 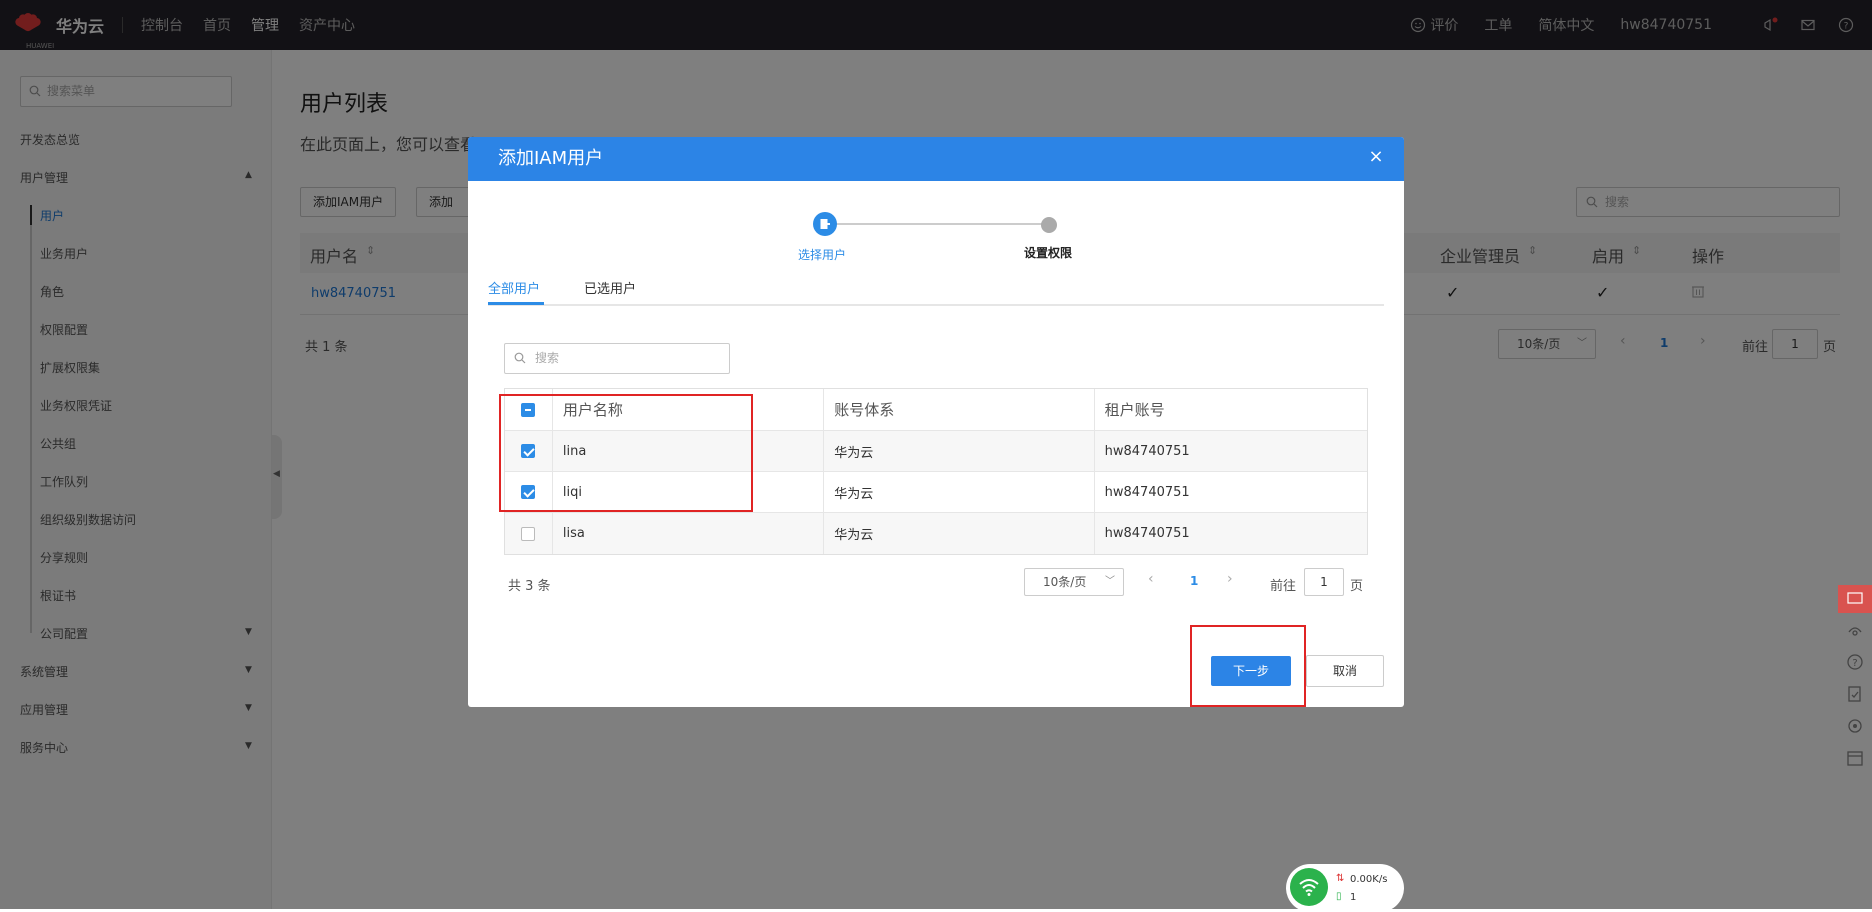 I want to click on locate-icon, so click(x=1855, y=726).